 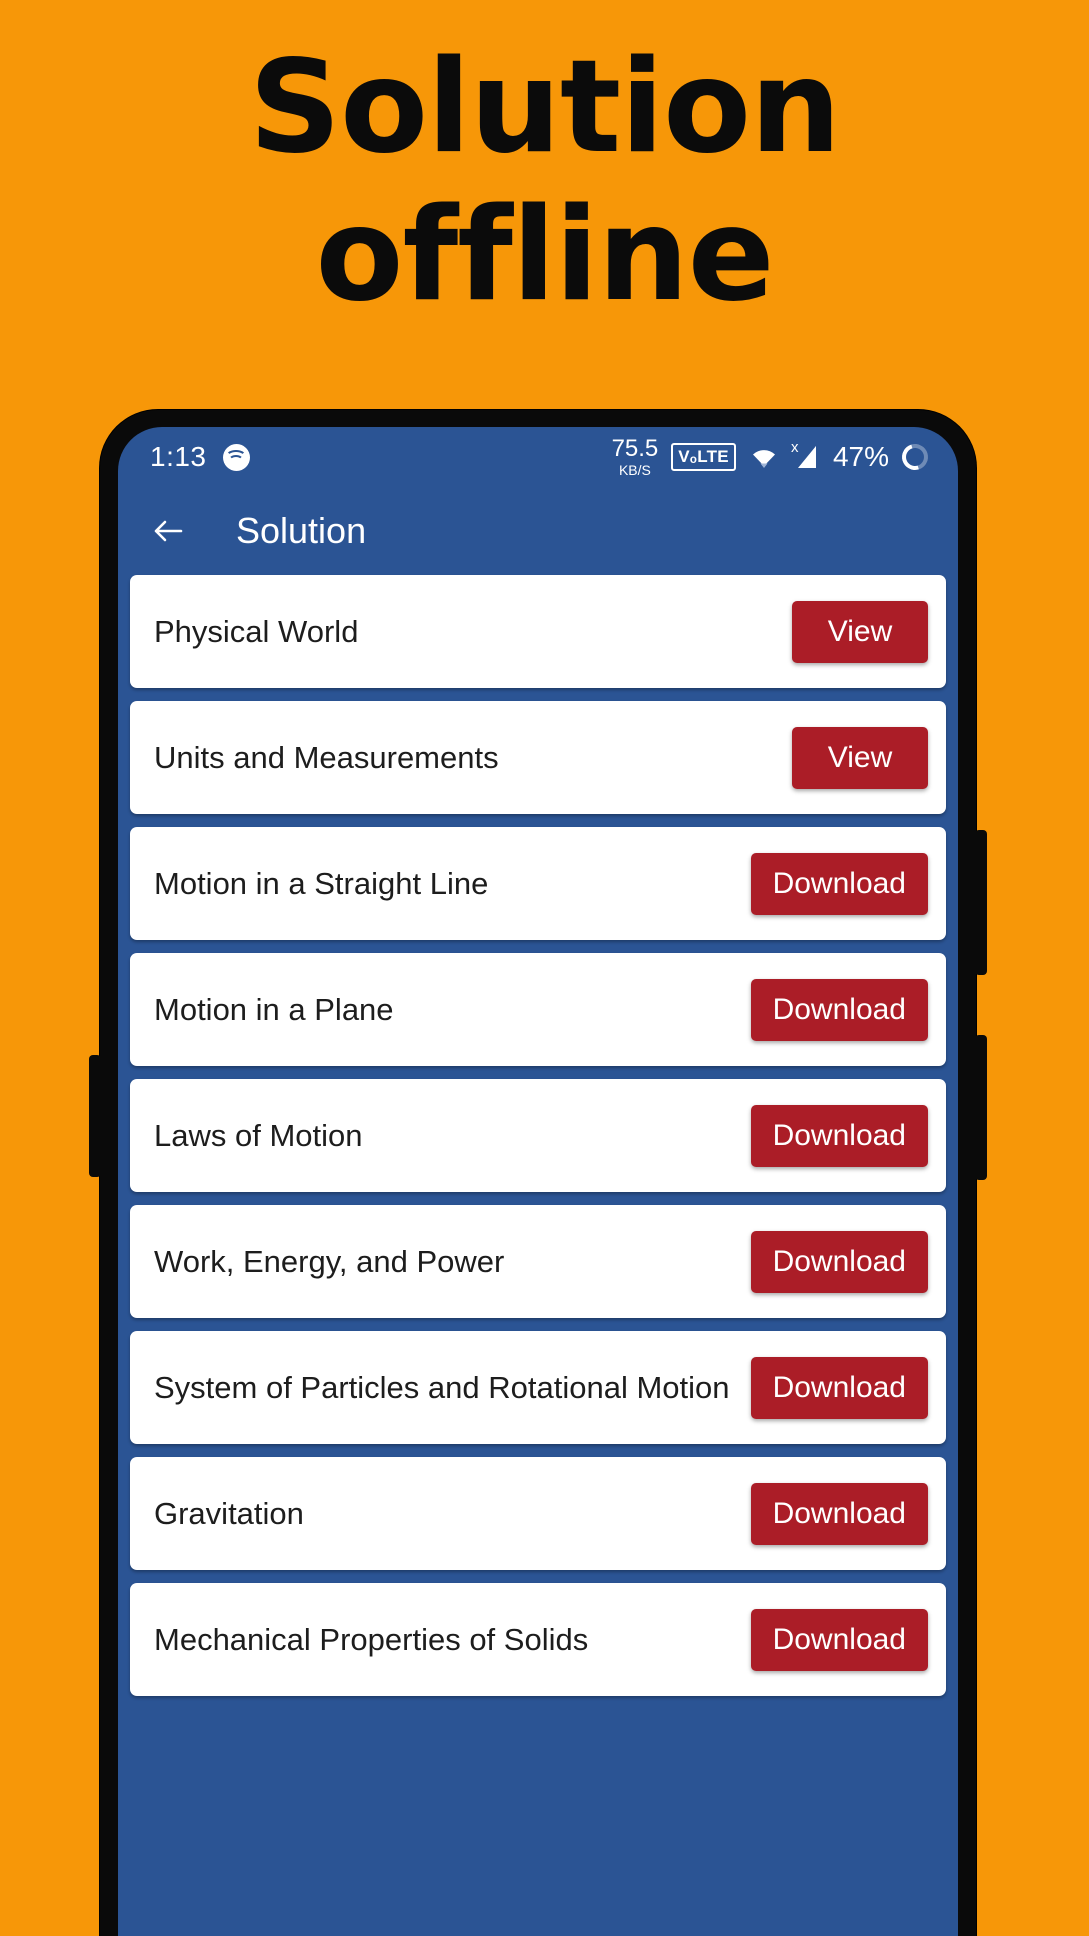 What do you see at coordinates (229, 1513) in the screenshot?
I see `chapter-title: Gravitation` at bounding box center [229, 1513].